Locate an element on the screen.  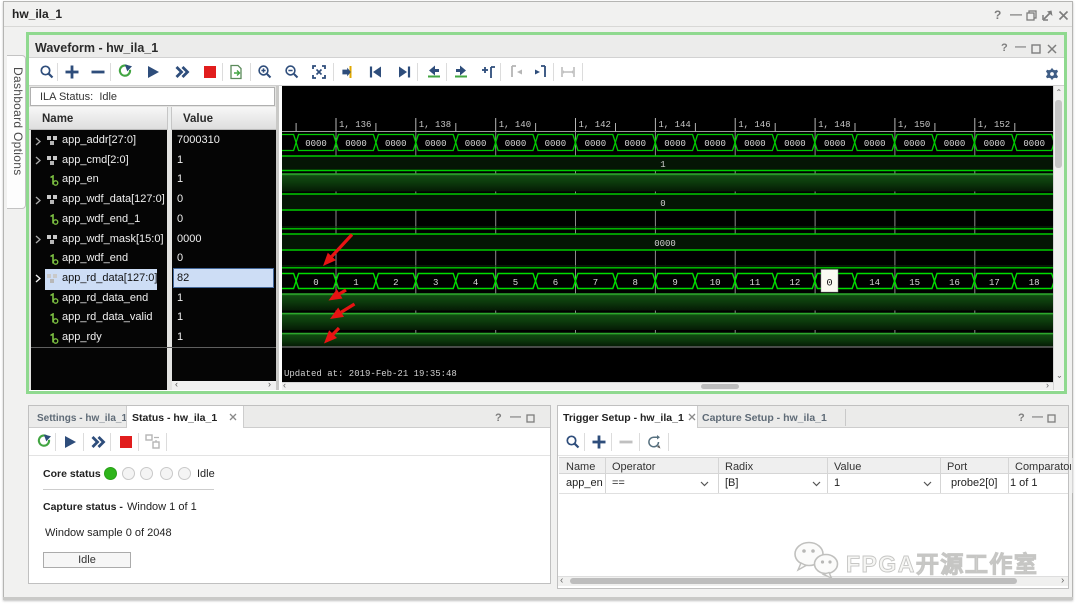
svg-text: 11 is located at coordinates (754, 283).